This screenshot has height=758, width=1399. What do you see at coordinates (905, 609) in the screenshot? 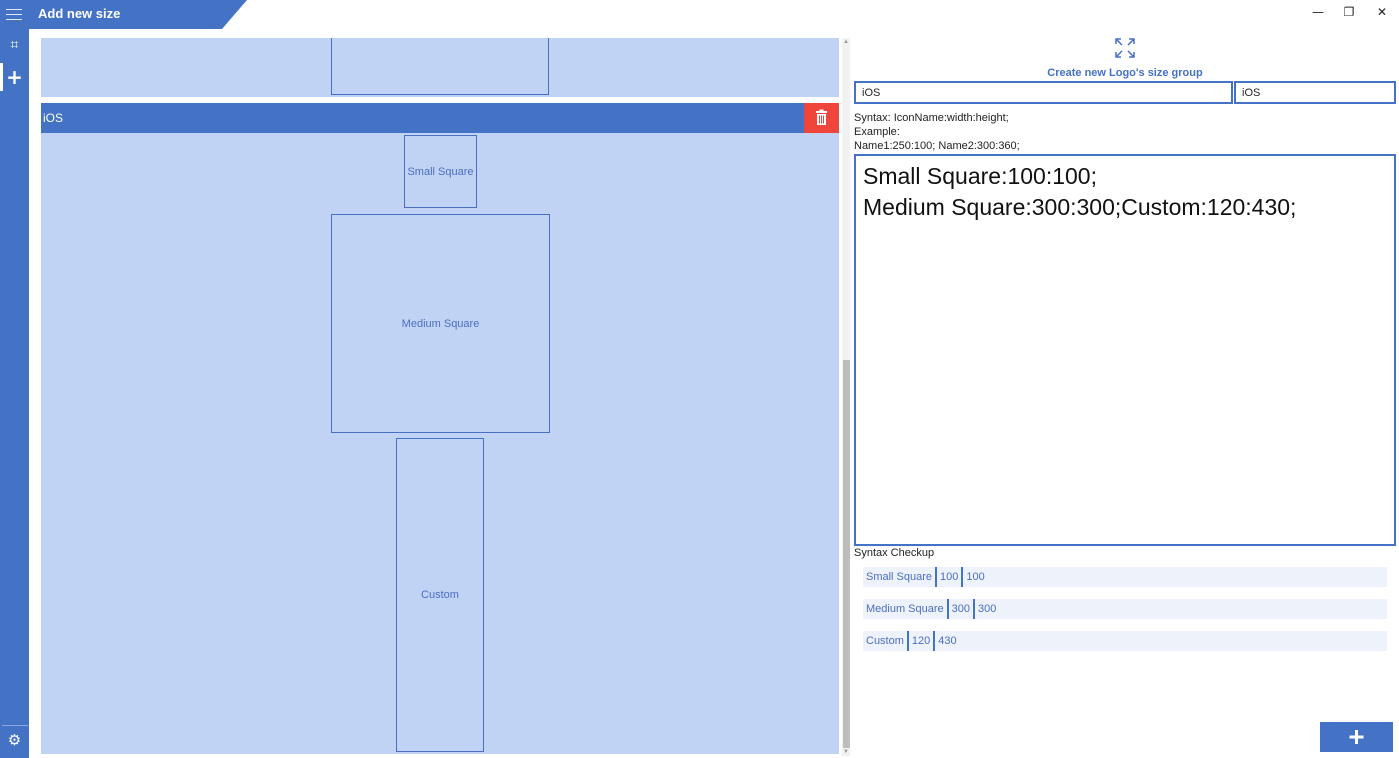
I see `checkup-name: Medium Square` at bounding box center [905, 609].